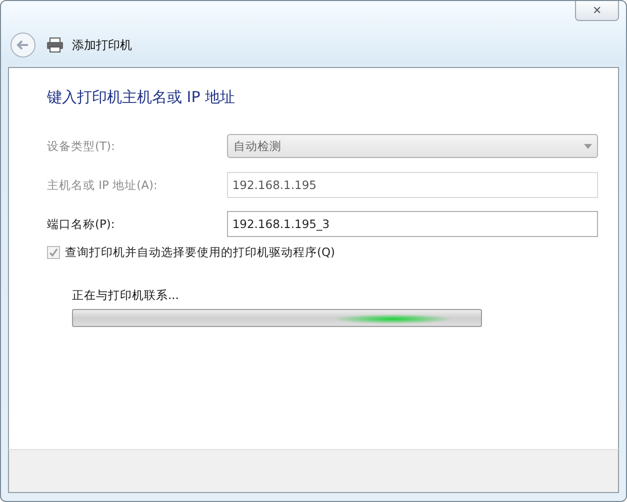 The width and height of the screenshot is (627, 502). I want to click on dropdown-caret-icon, so click(588, 146).